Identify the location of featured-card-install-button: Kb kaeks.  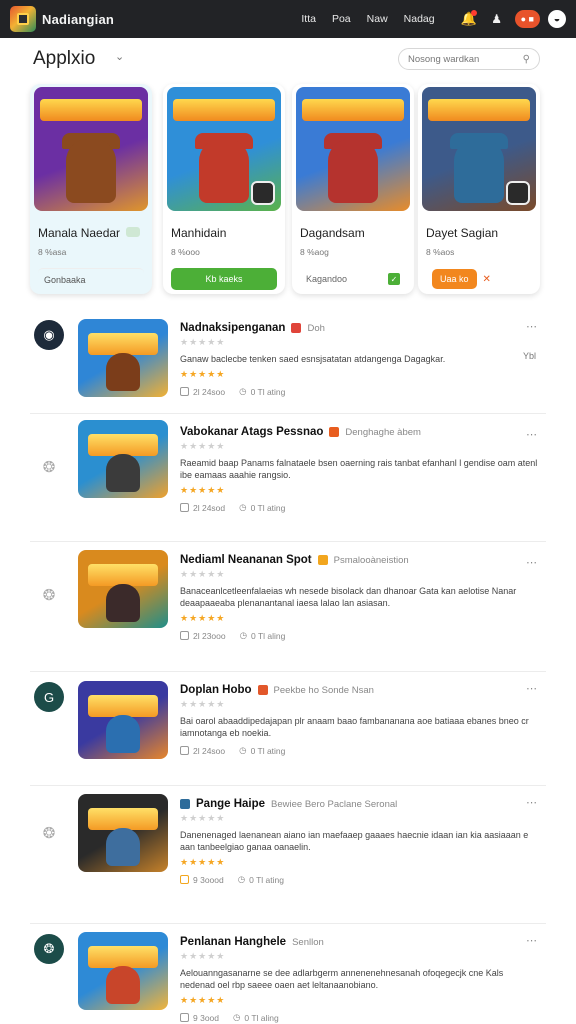
(224, 279).